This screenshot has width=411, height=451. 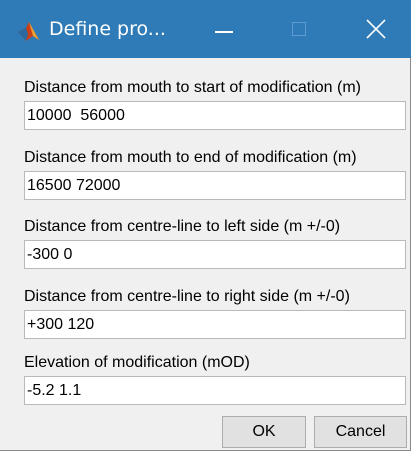 I want to click on right-side-input, so click(x=215, y=324).